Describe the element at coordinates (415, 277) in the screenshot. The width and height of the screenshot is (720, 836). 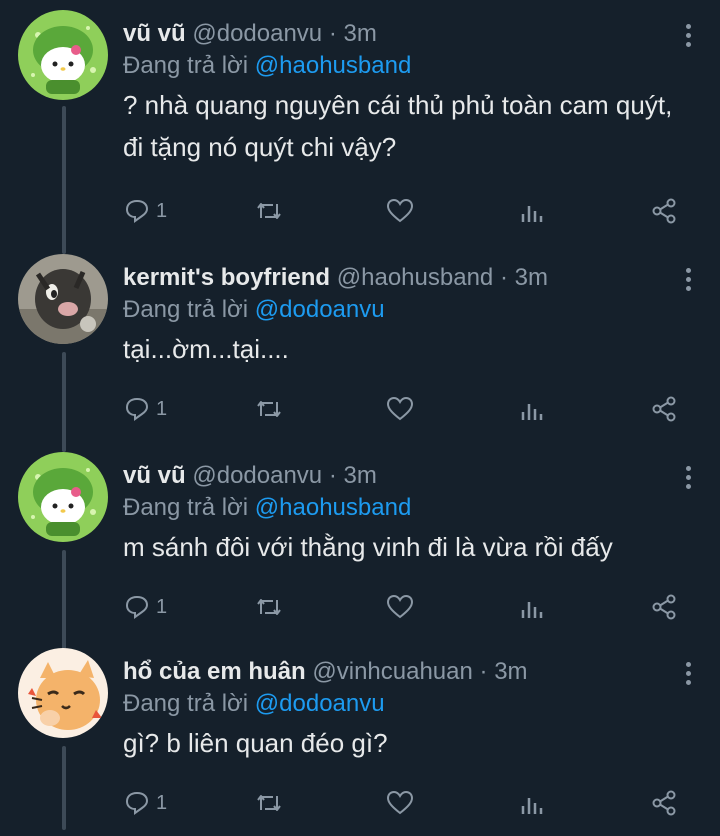
I see `username: @haohusband` at that location.